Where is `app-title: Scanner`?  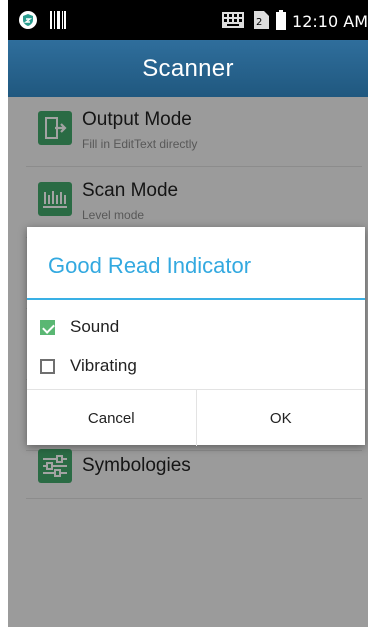
app-title: Scanner is located at coordinates (188, 68).